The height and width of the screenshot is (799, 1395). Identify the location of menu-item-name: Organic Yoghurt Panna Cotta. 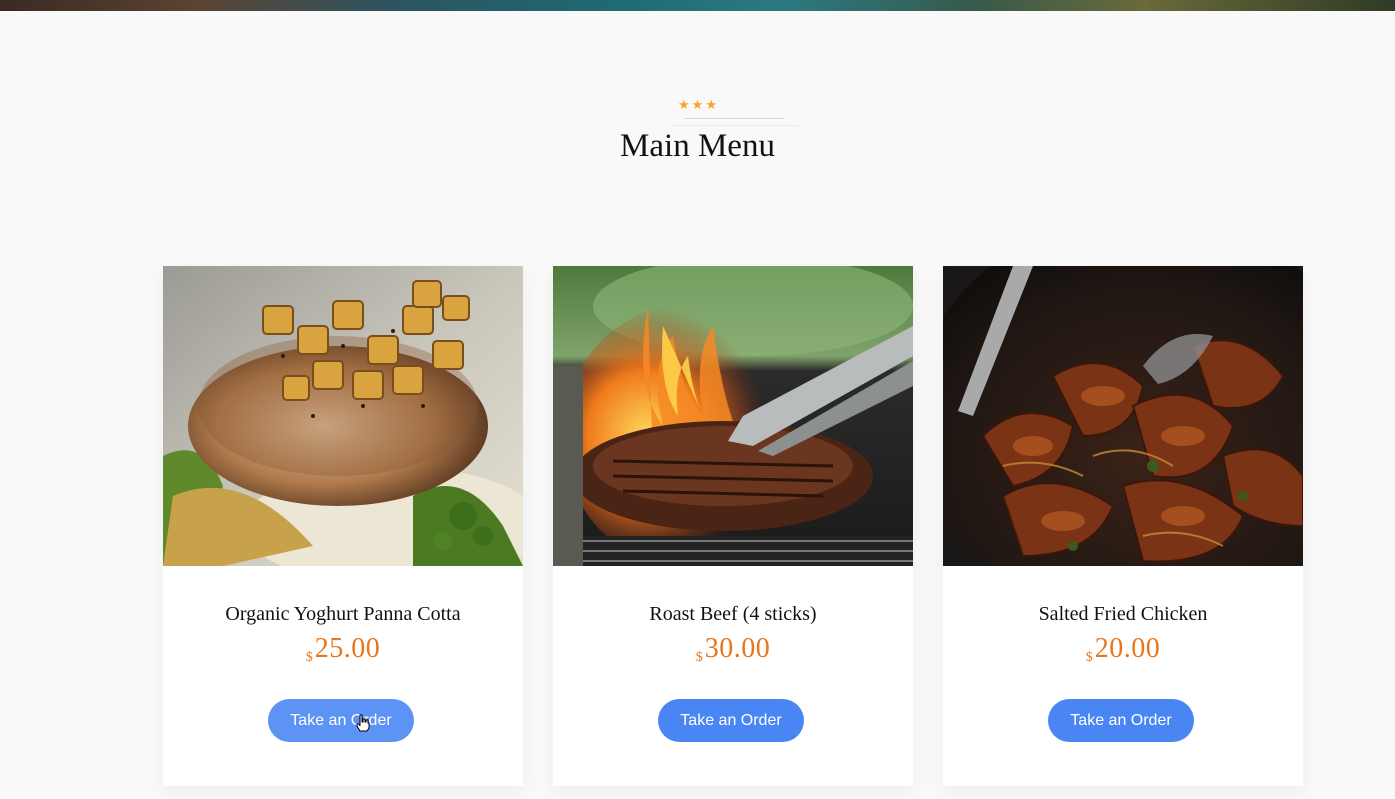
(343, 614).